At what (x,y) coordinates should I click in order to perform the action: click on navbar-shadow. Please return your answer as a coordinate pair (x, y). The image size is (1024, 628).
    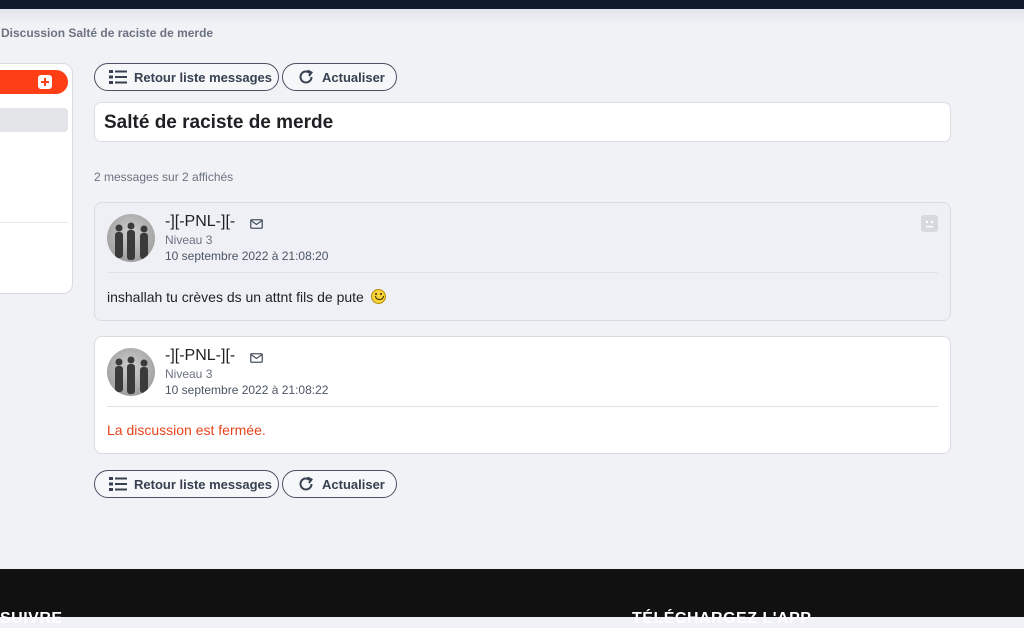
    Looking at the image, I should click on (512, 17).